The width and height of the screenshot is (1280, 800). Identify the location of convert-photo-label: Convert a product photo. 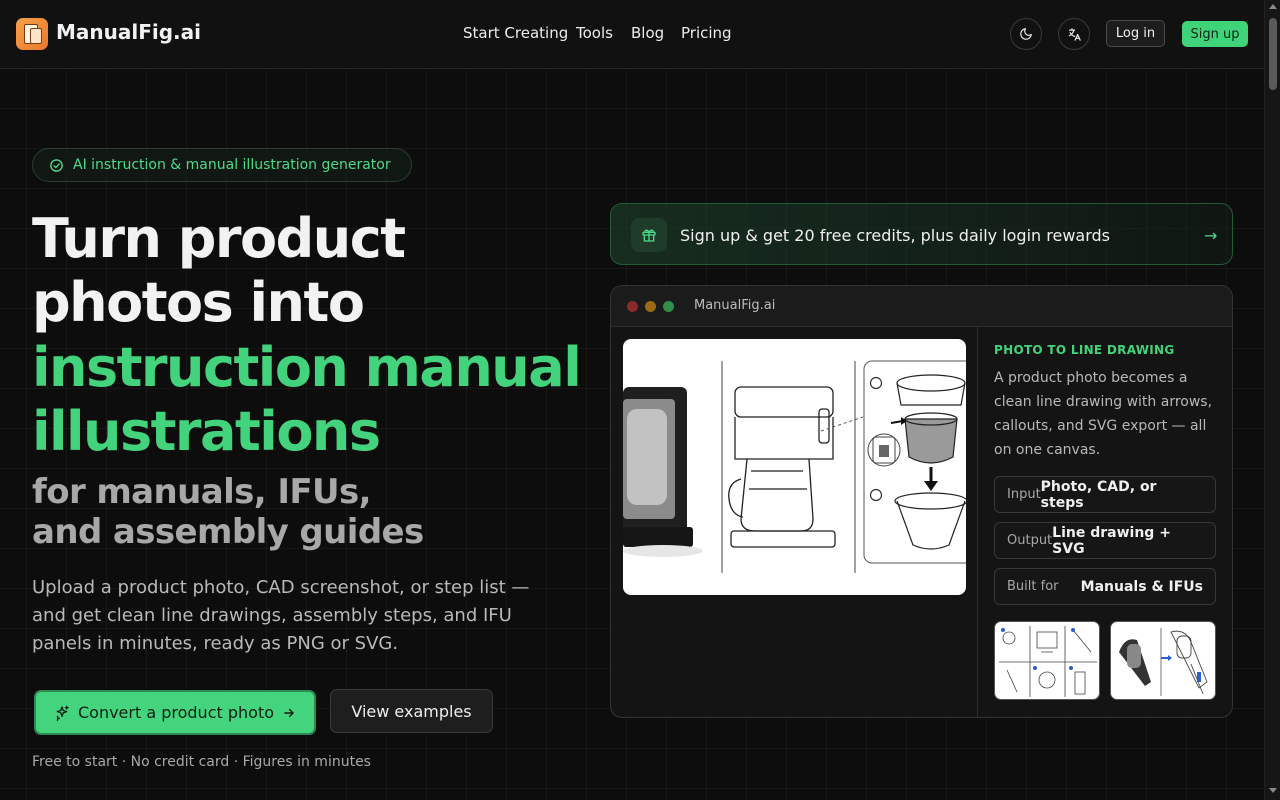
(175, 712).